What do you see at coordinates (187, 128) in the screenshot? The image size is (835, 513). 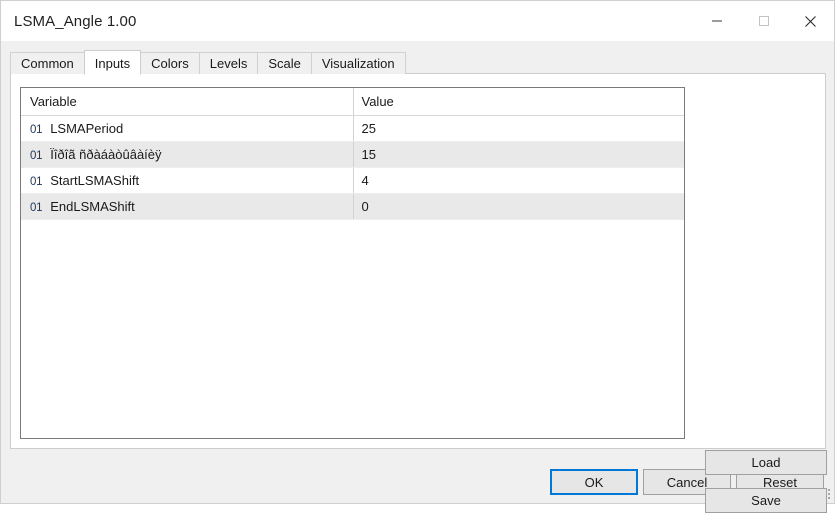 I see `row-variable-cell: 01 LSMAPeriod` at bounding box center [187, 128].